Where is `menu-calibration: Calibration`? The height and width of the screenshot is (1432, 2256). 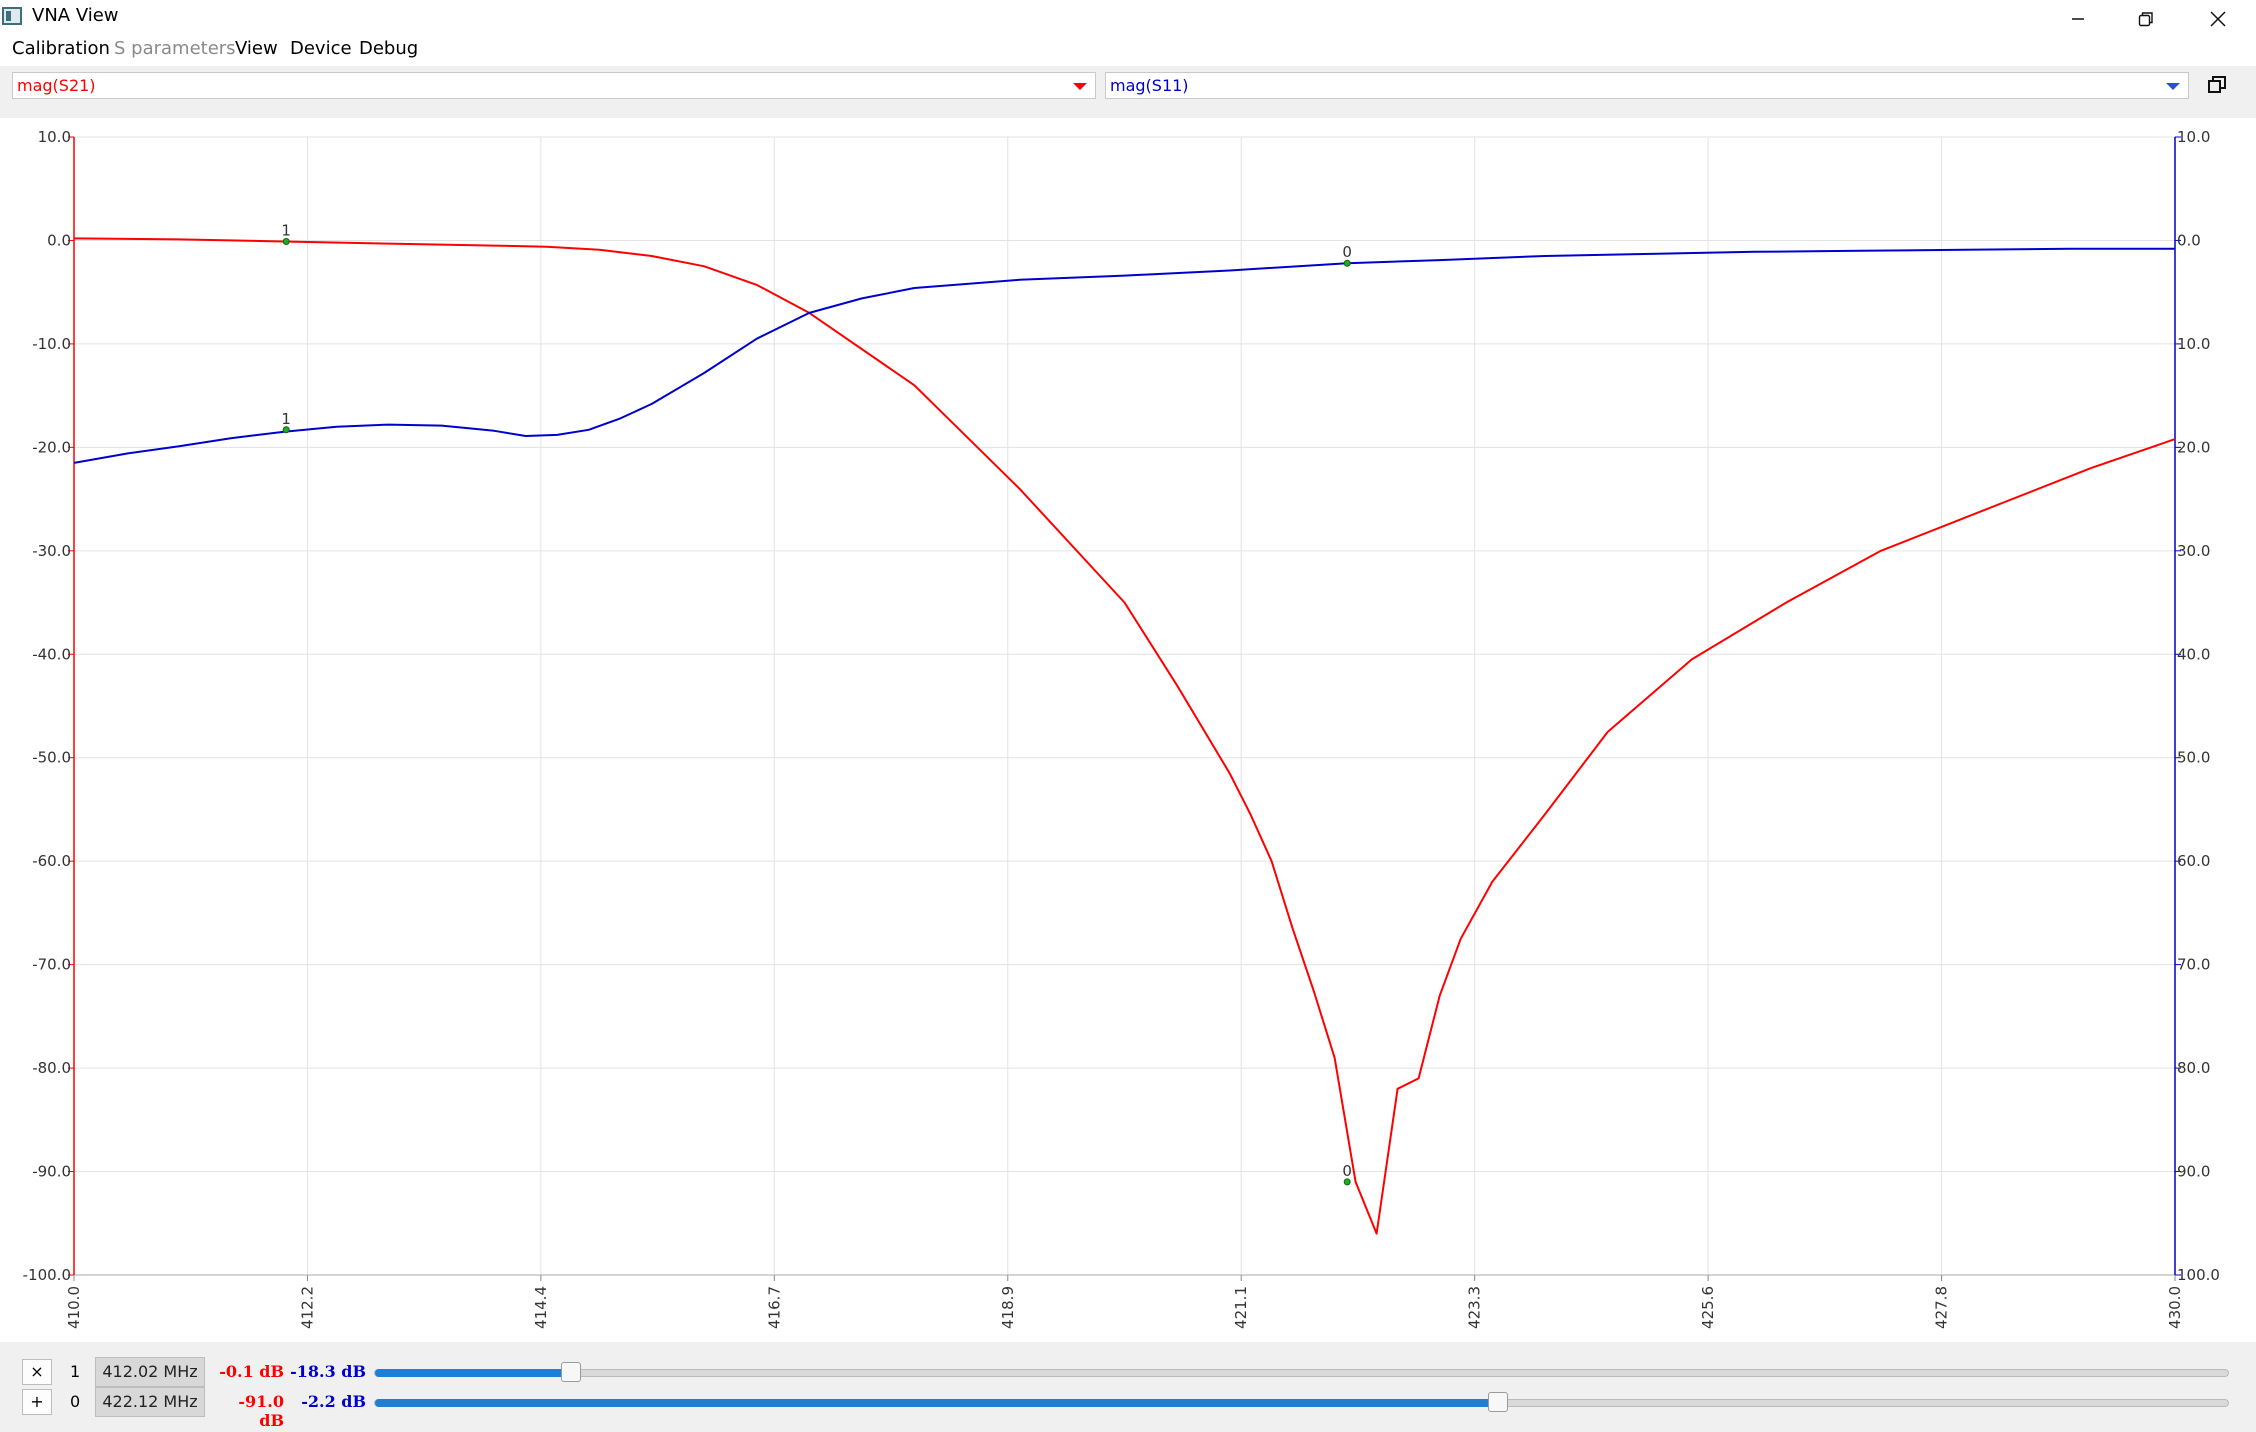
menu-calibration: Calibration is located at coordinates (61, 48).